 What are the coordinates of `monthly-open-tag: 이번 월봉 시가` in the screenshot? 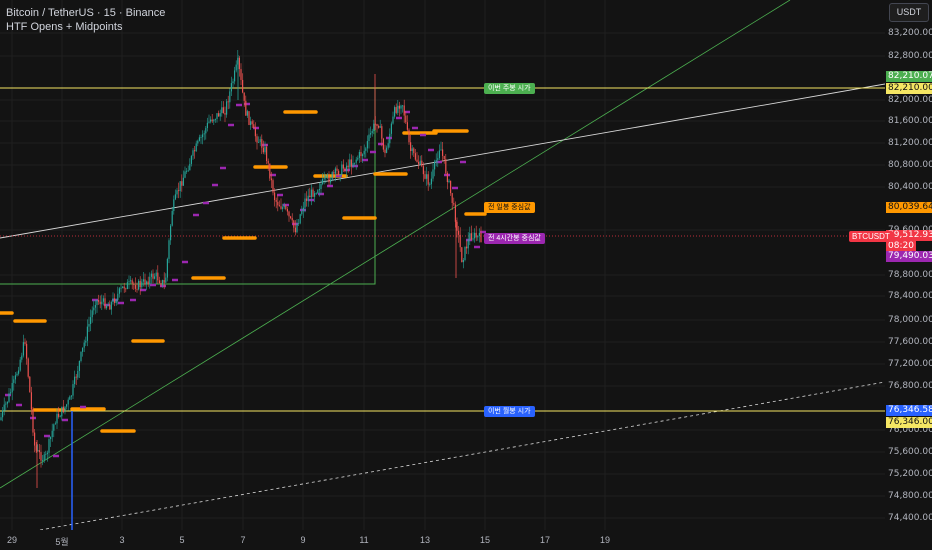 It's located at (509, 411).